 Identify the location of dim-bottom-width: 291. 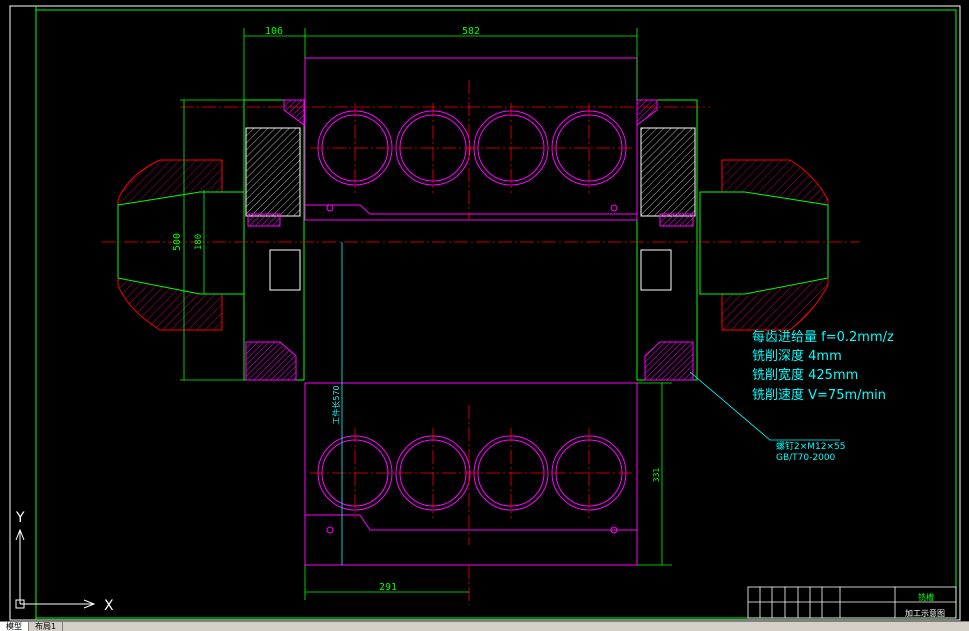
(388, 587).